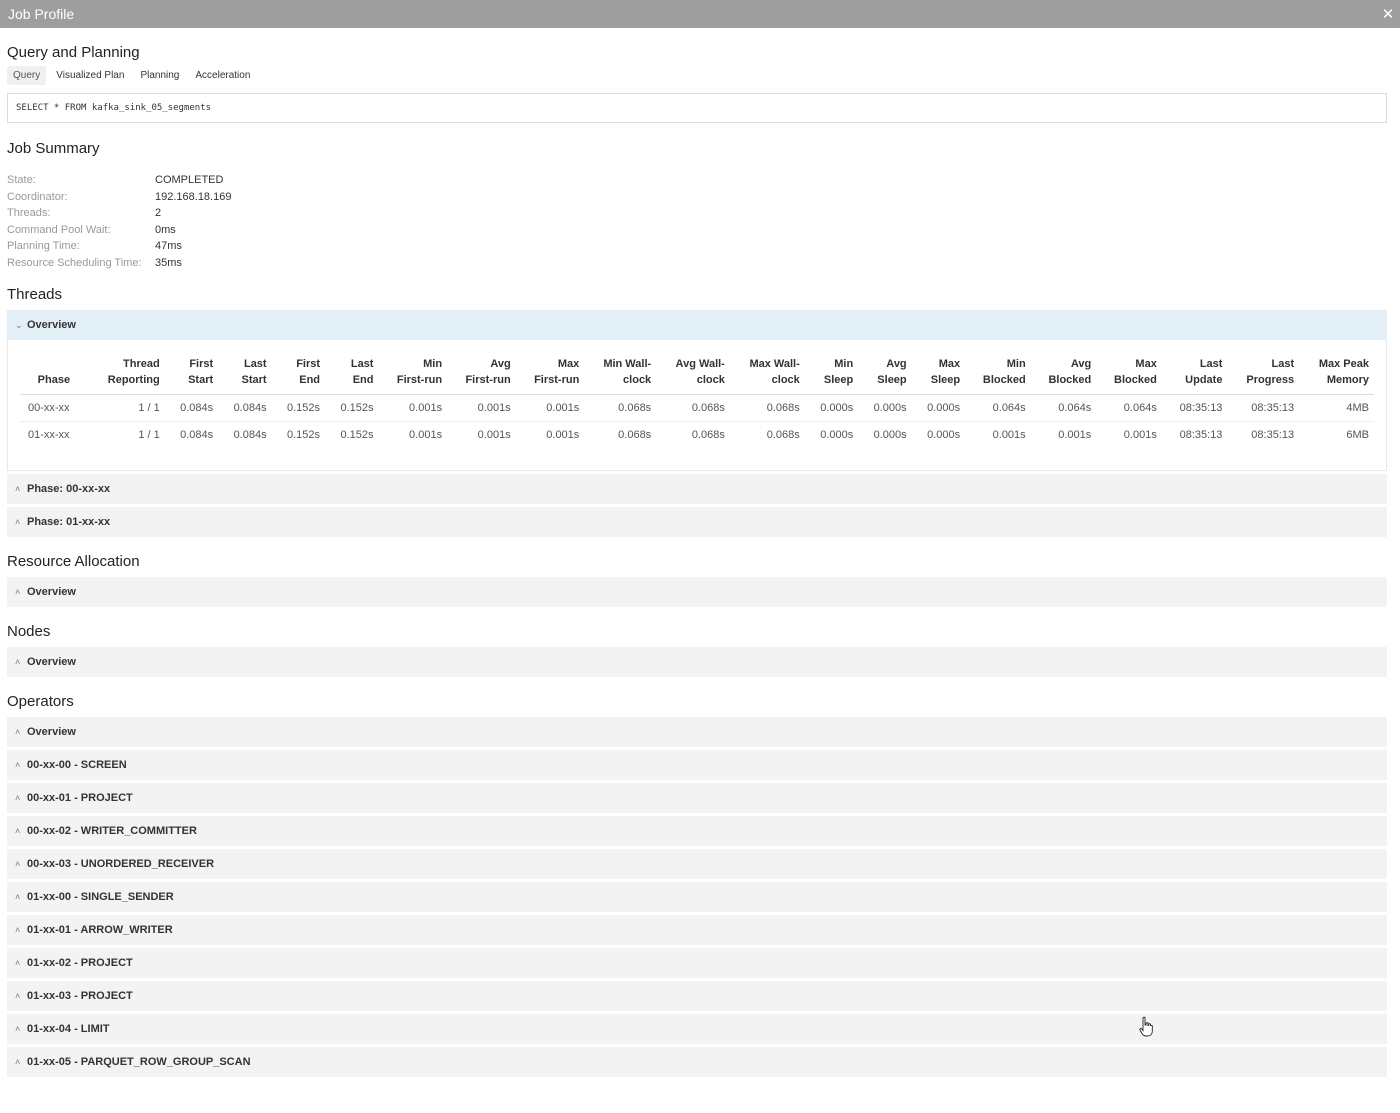 The width and height of the screenshot is (1400, 1113). I want to click on summary-label: Command Pool Wait:, so click(59, 229).